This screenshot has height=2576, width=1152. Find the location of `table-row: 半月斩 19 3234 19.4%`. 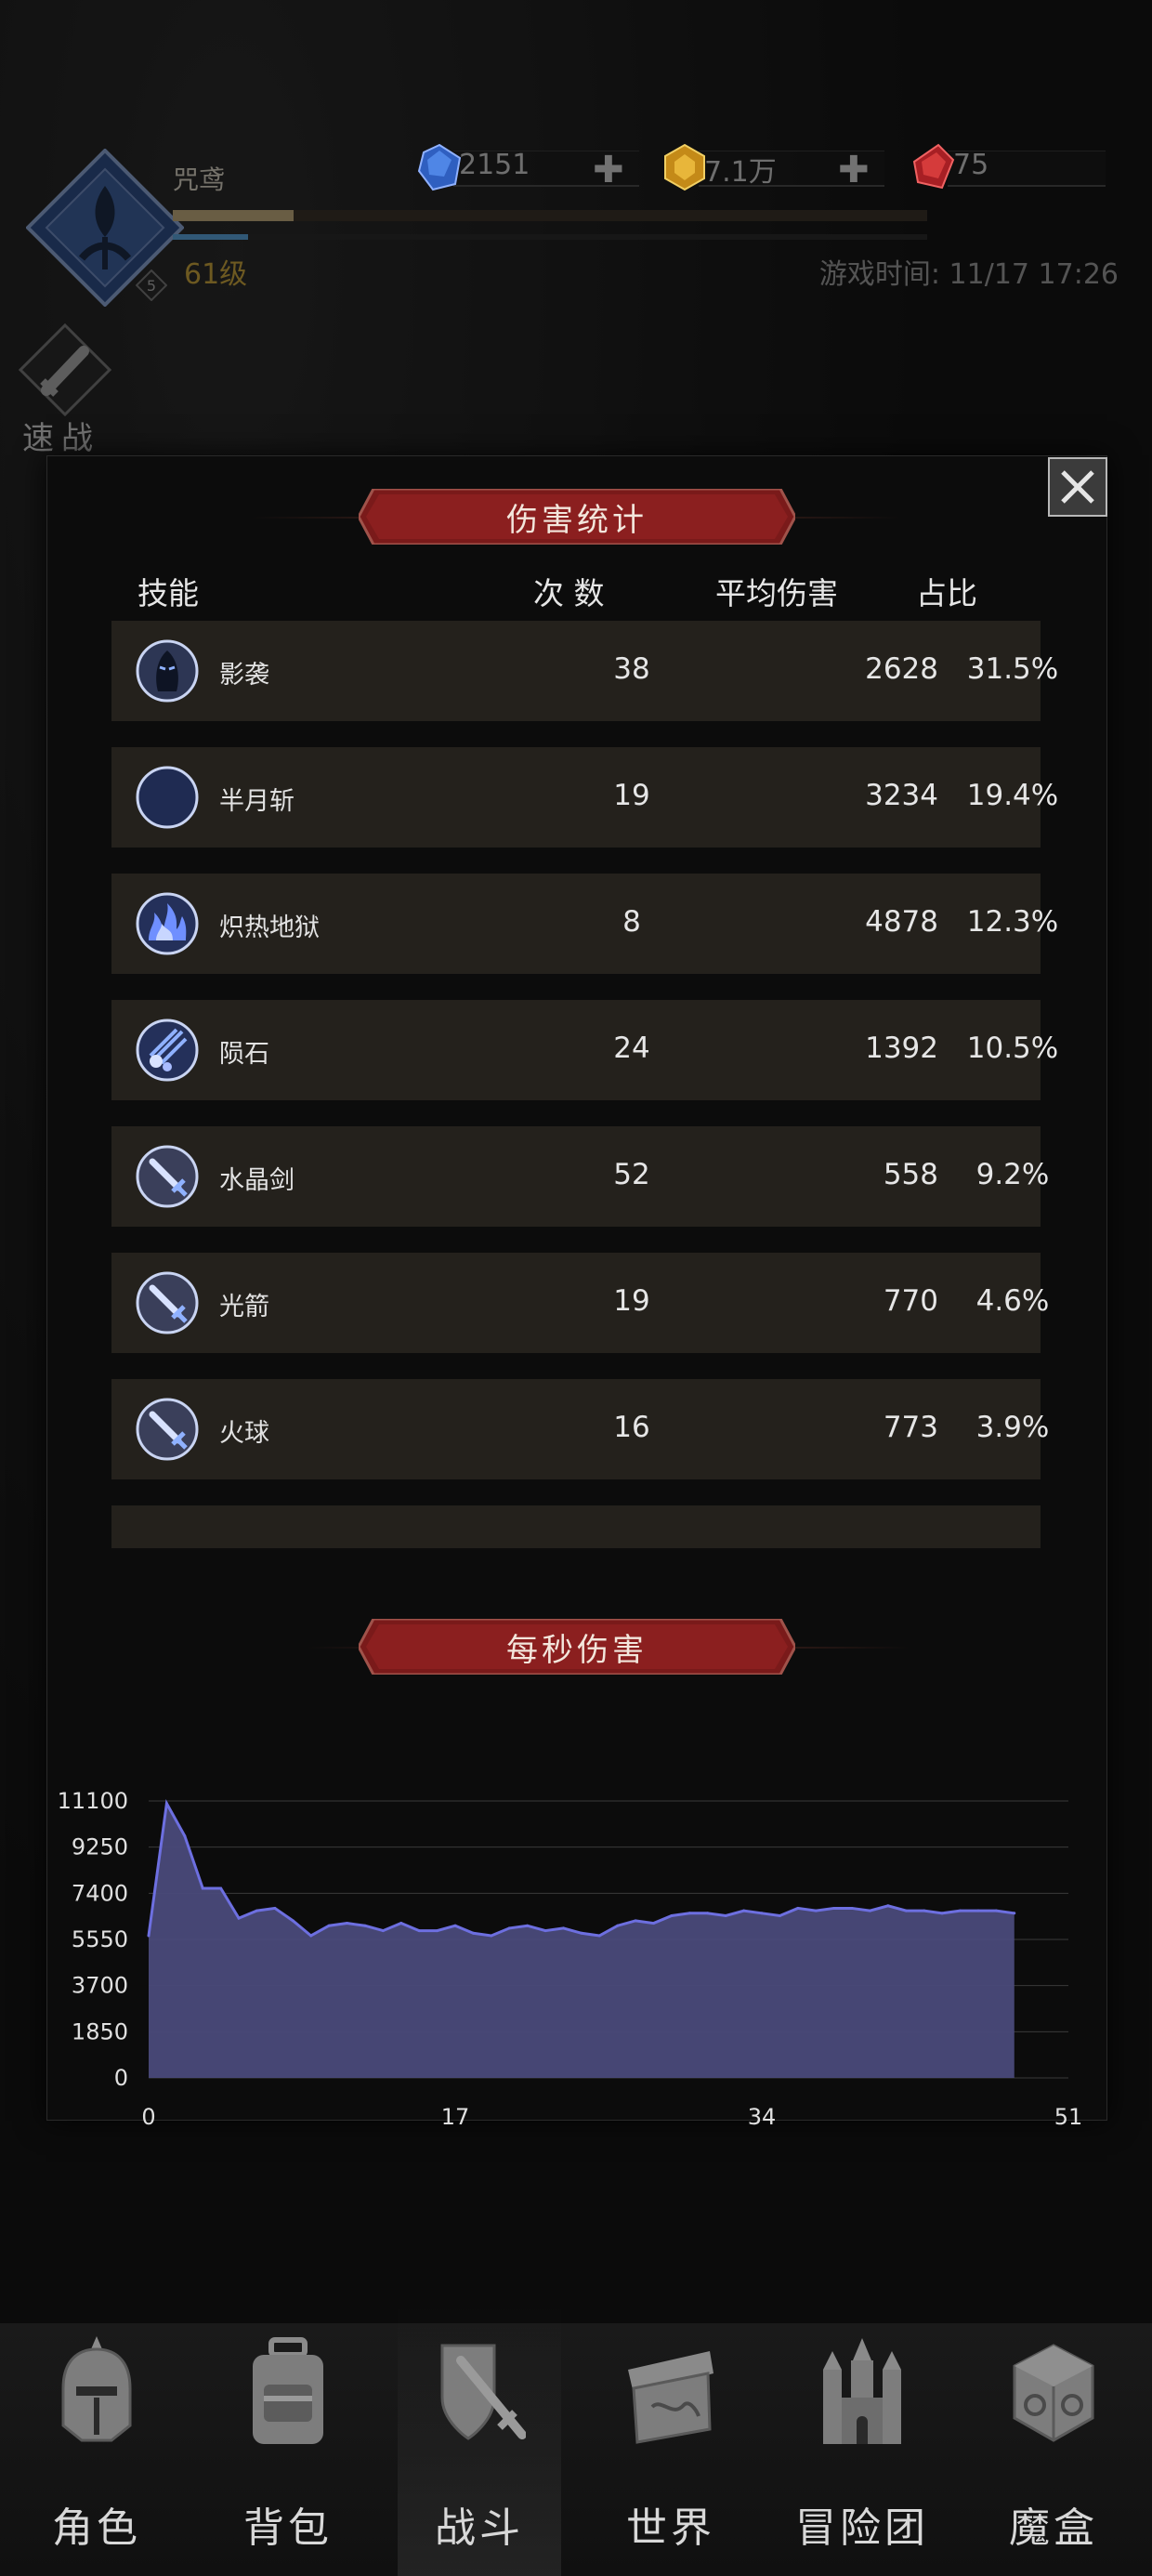

table-row: 半月斩 19 3234 19.4% is located at coordinates (584, 797).